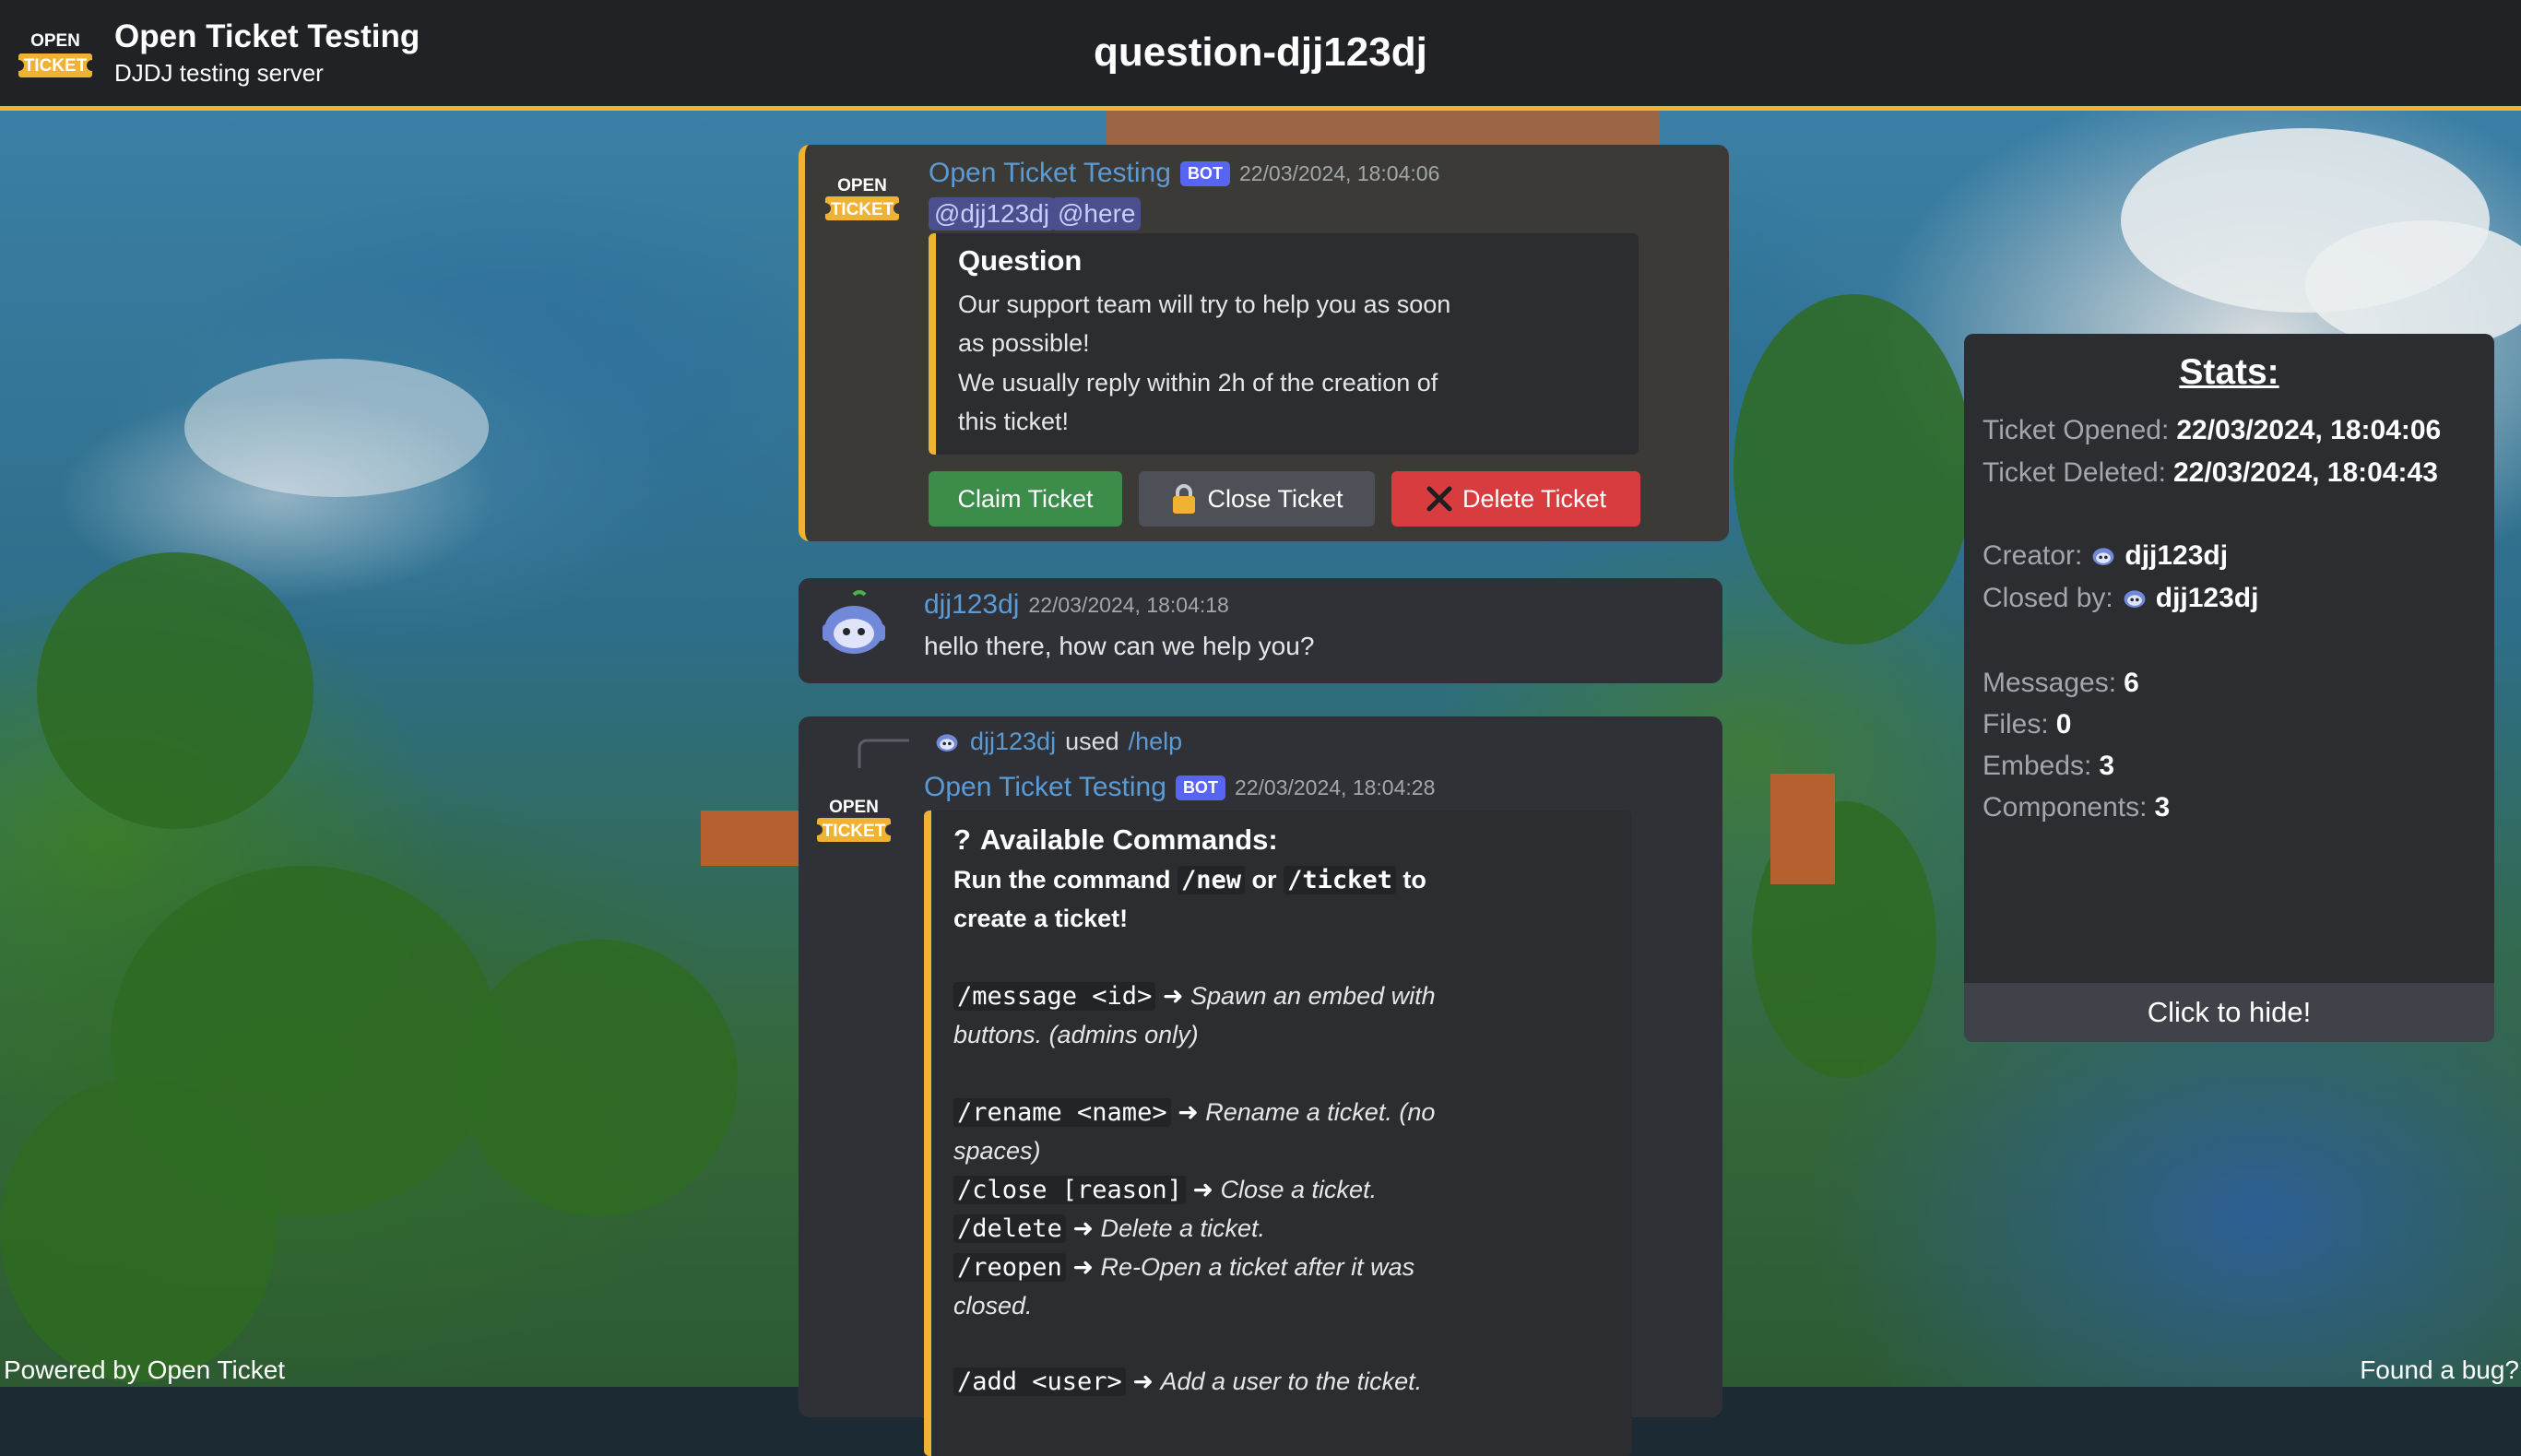  Describe the element at coordinates (2210, 472) in the screenshot. I see `stat-ticket-deleted: Ticket Deleted: 22/03/2024, 18:04:43` at that location.